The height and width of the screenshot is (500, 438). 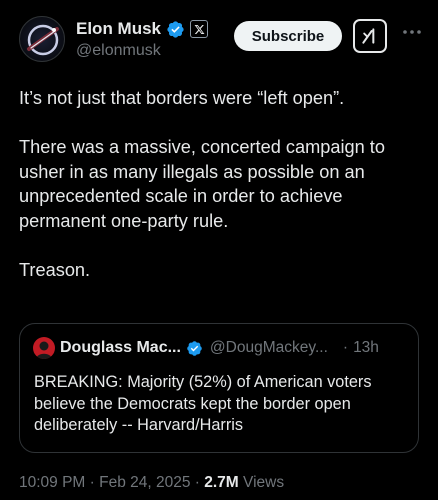 I want to click on grok-icon, so click(x=370, y=36).